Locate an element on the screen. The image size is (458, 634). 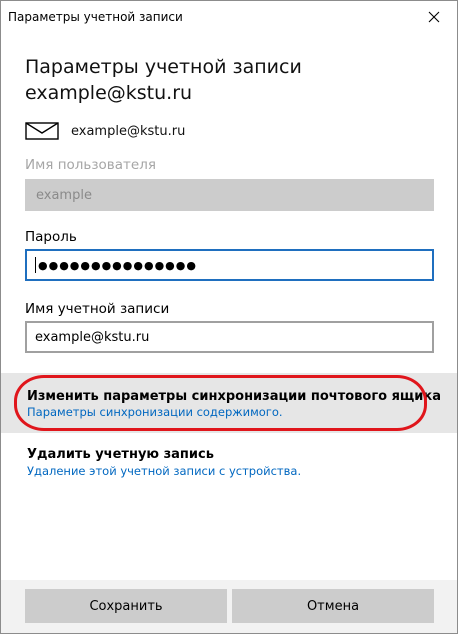
close-icon is located at coordinates (434, 17).